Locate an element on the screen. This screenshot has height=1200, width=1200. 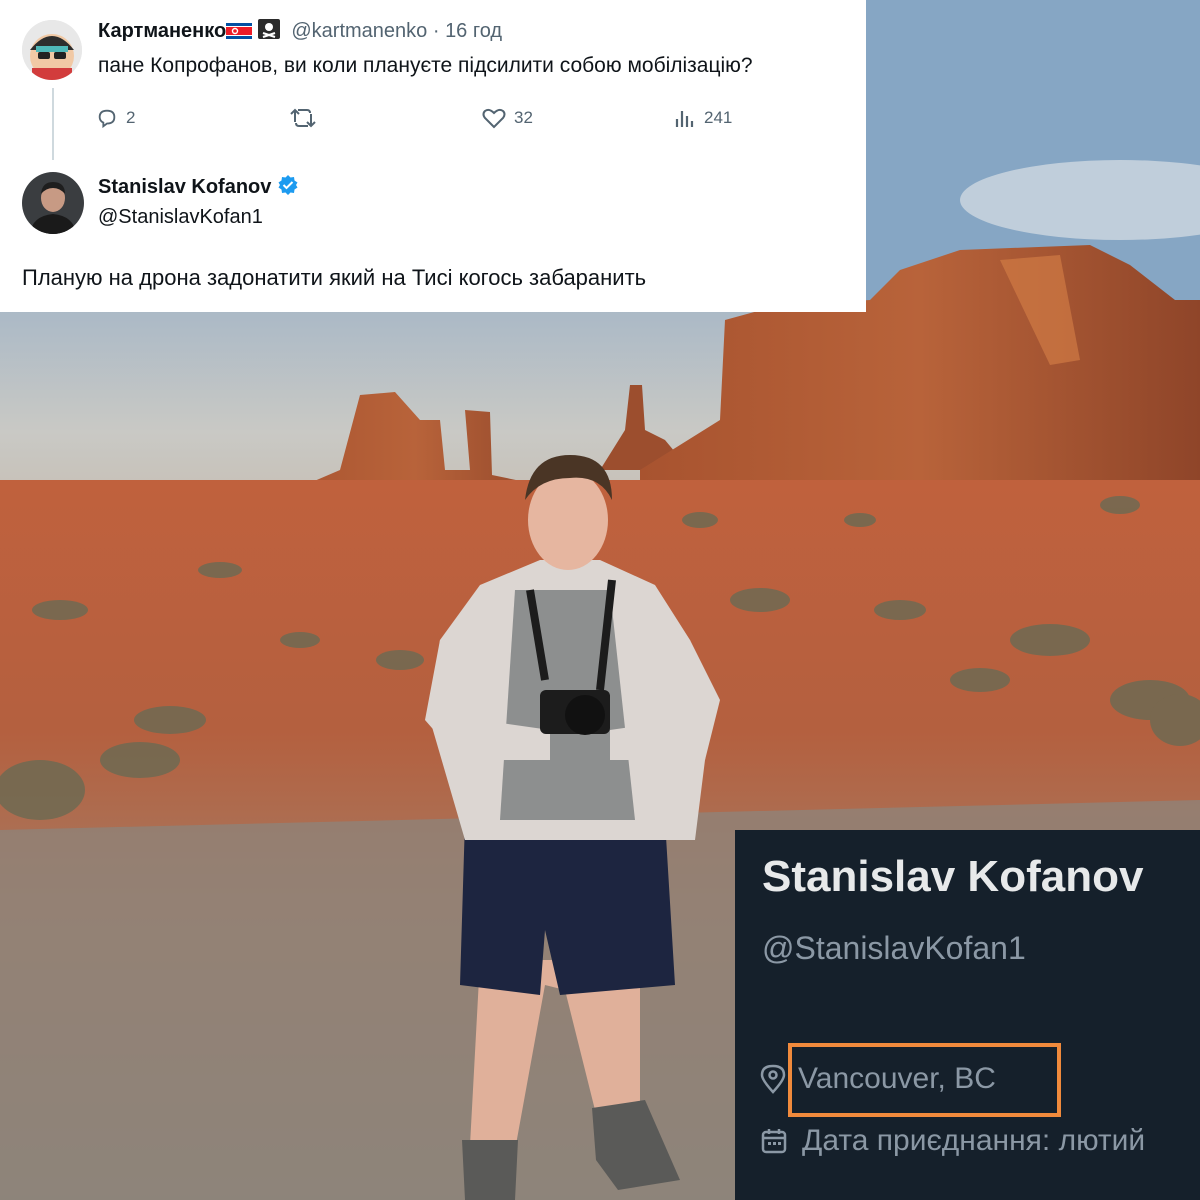
retweet-button is located at coordinates (303, 118).